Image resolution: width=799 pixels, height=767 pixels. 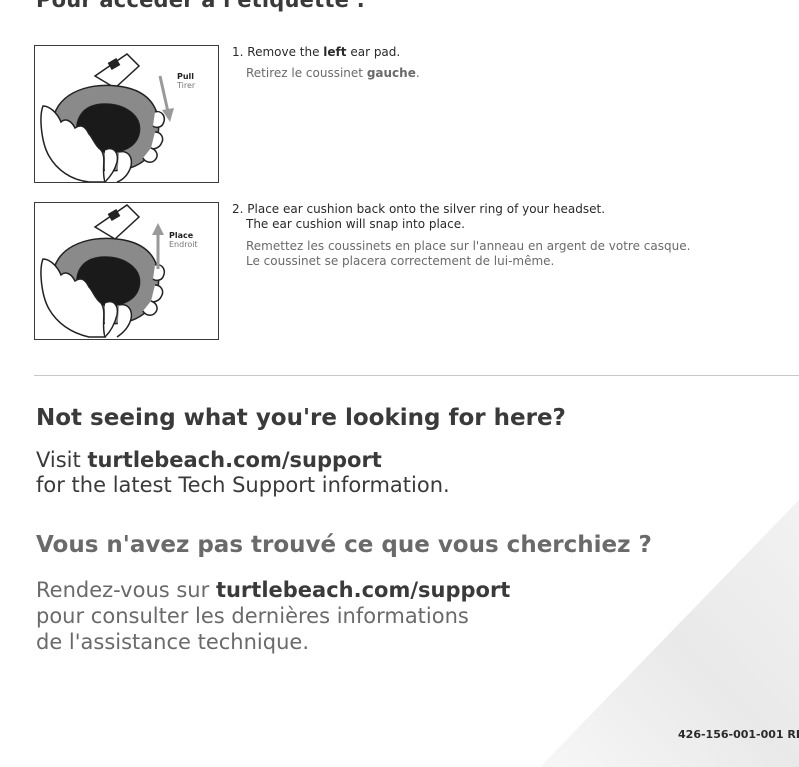 I want to click on section-divider, so click(x=416, y=375).